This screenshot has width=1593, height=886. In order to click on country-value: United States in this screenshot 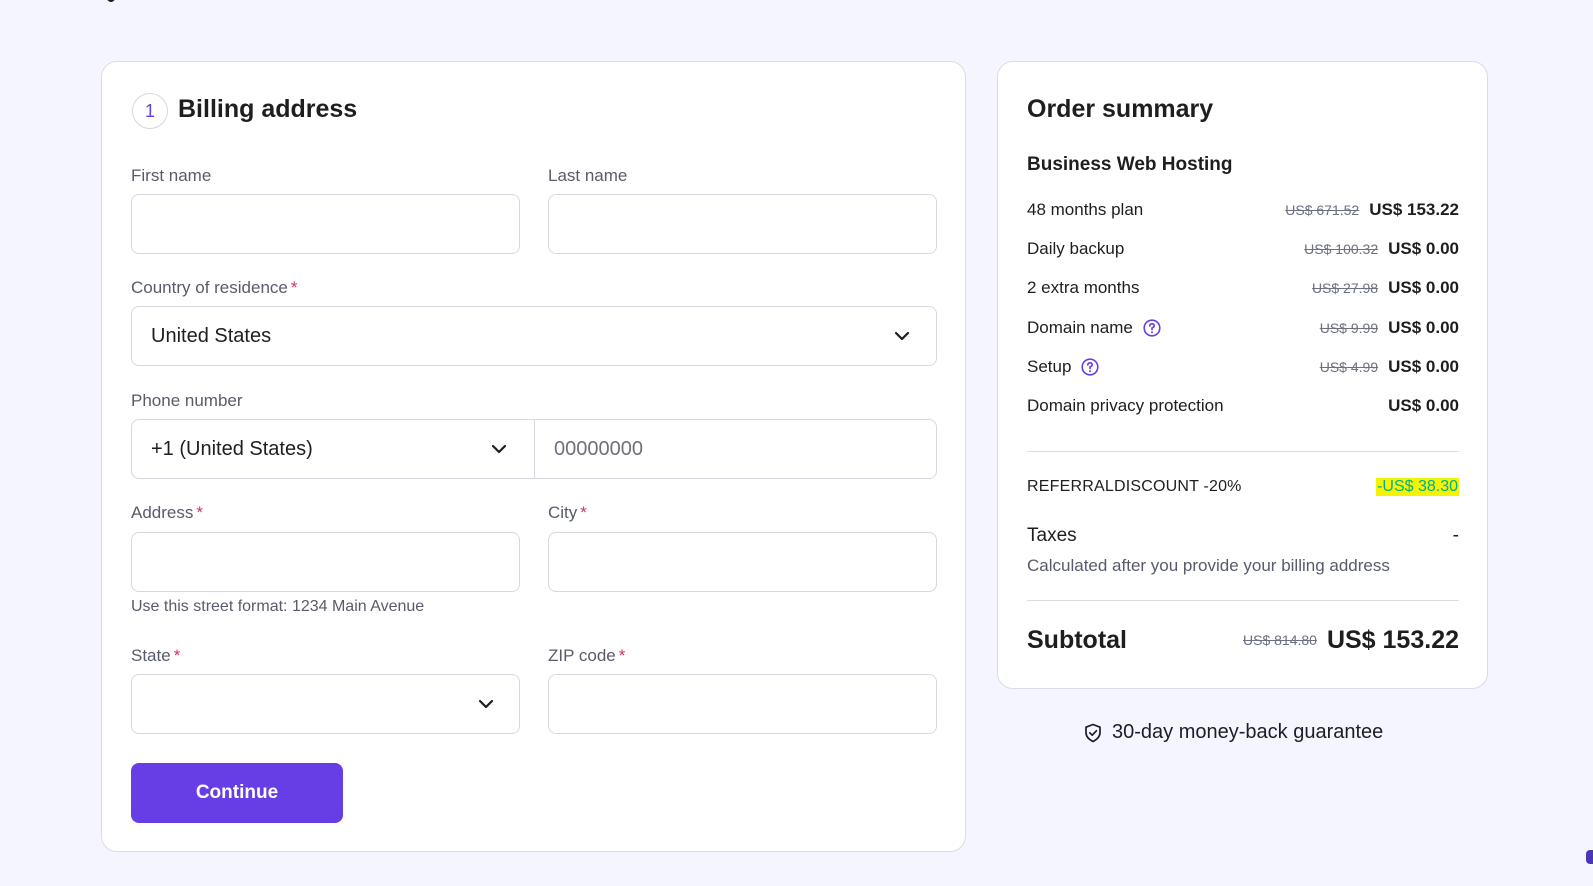, I will do `click(211, 336)`.